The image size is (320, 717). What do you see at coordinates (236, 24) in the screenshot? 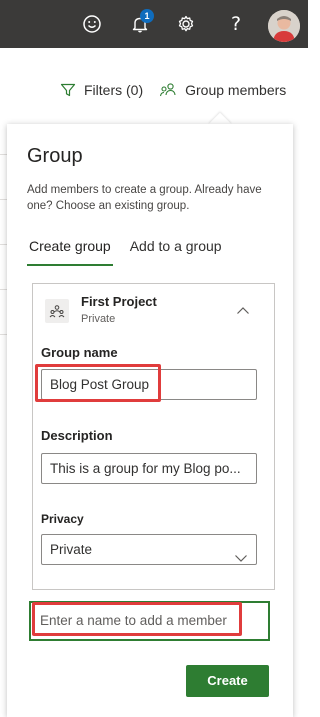
I see `help-icon: ?` at bounding box center [236, 24].